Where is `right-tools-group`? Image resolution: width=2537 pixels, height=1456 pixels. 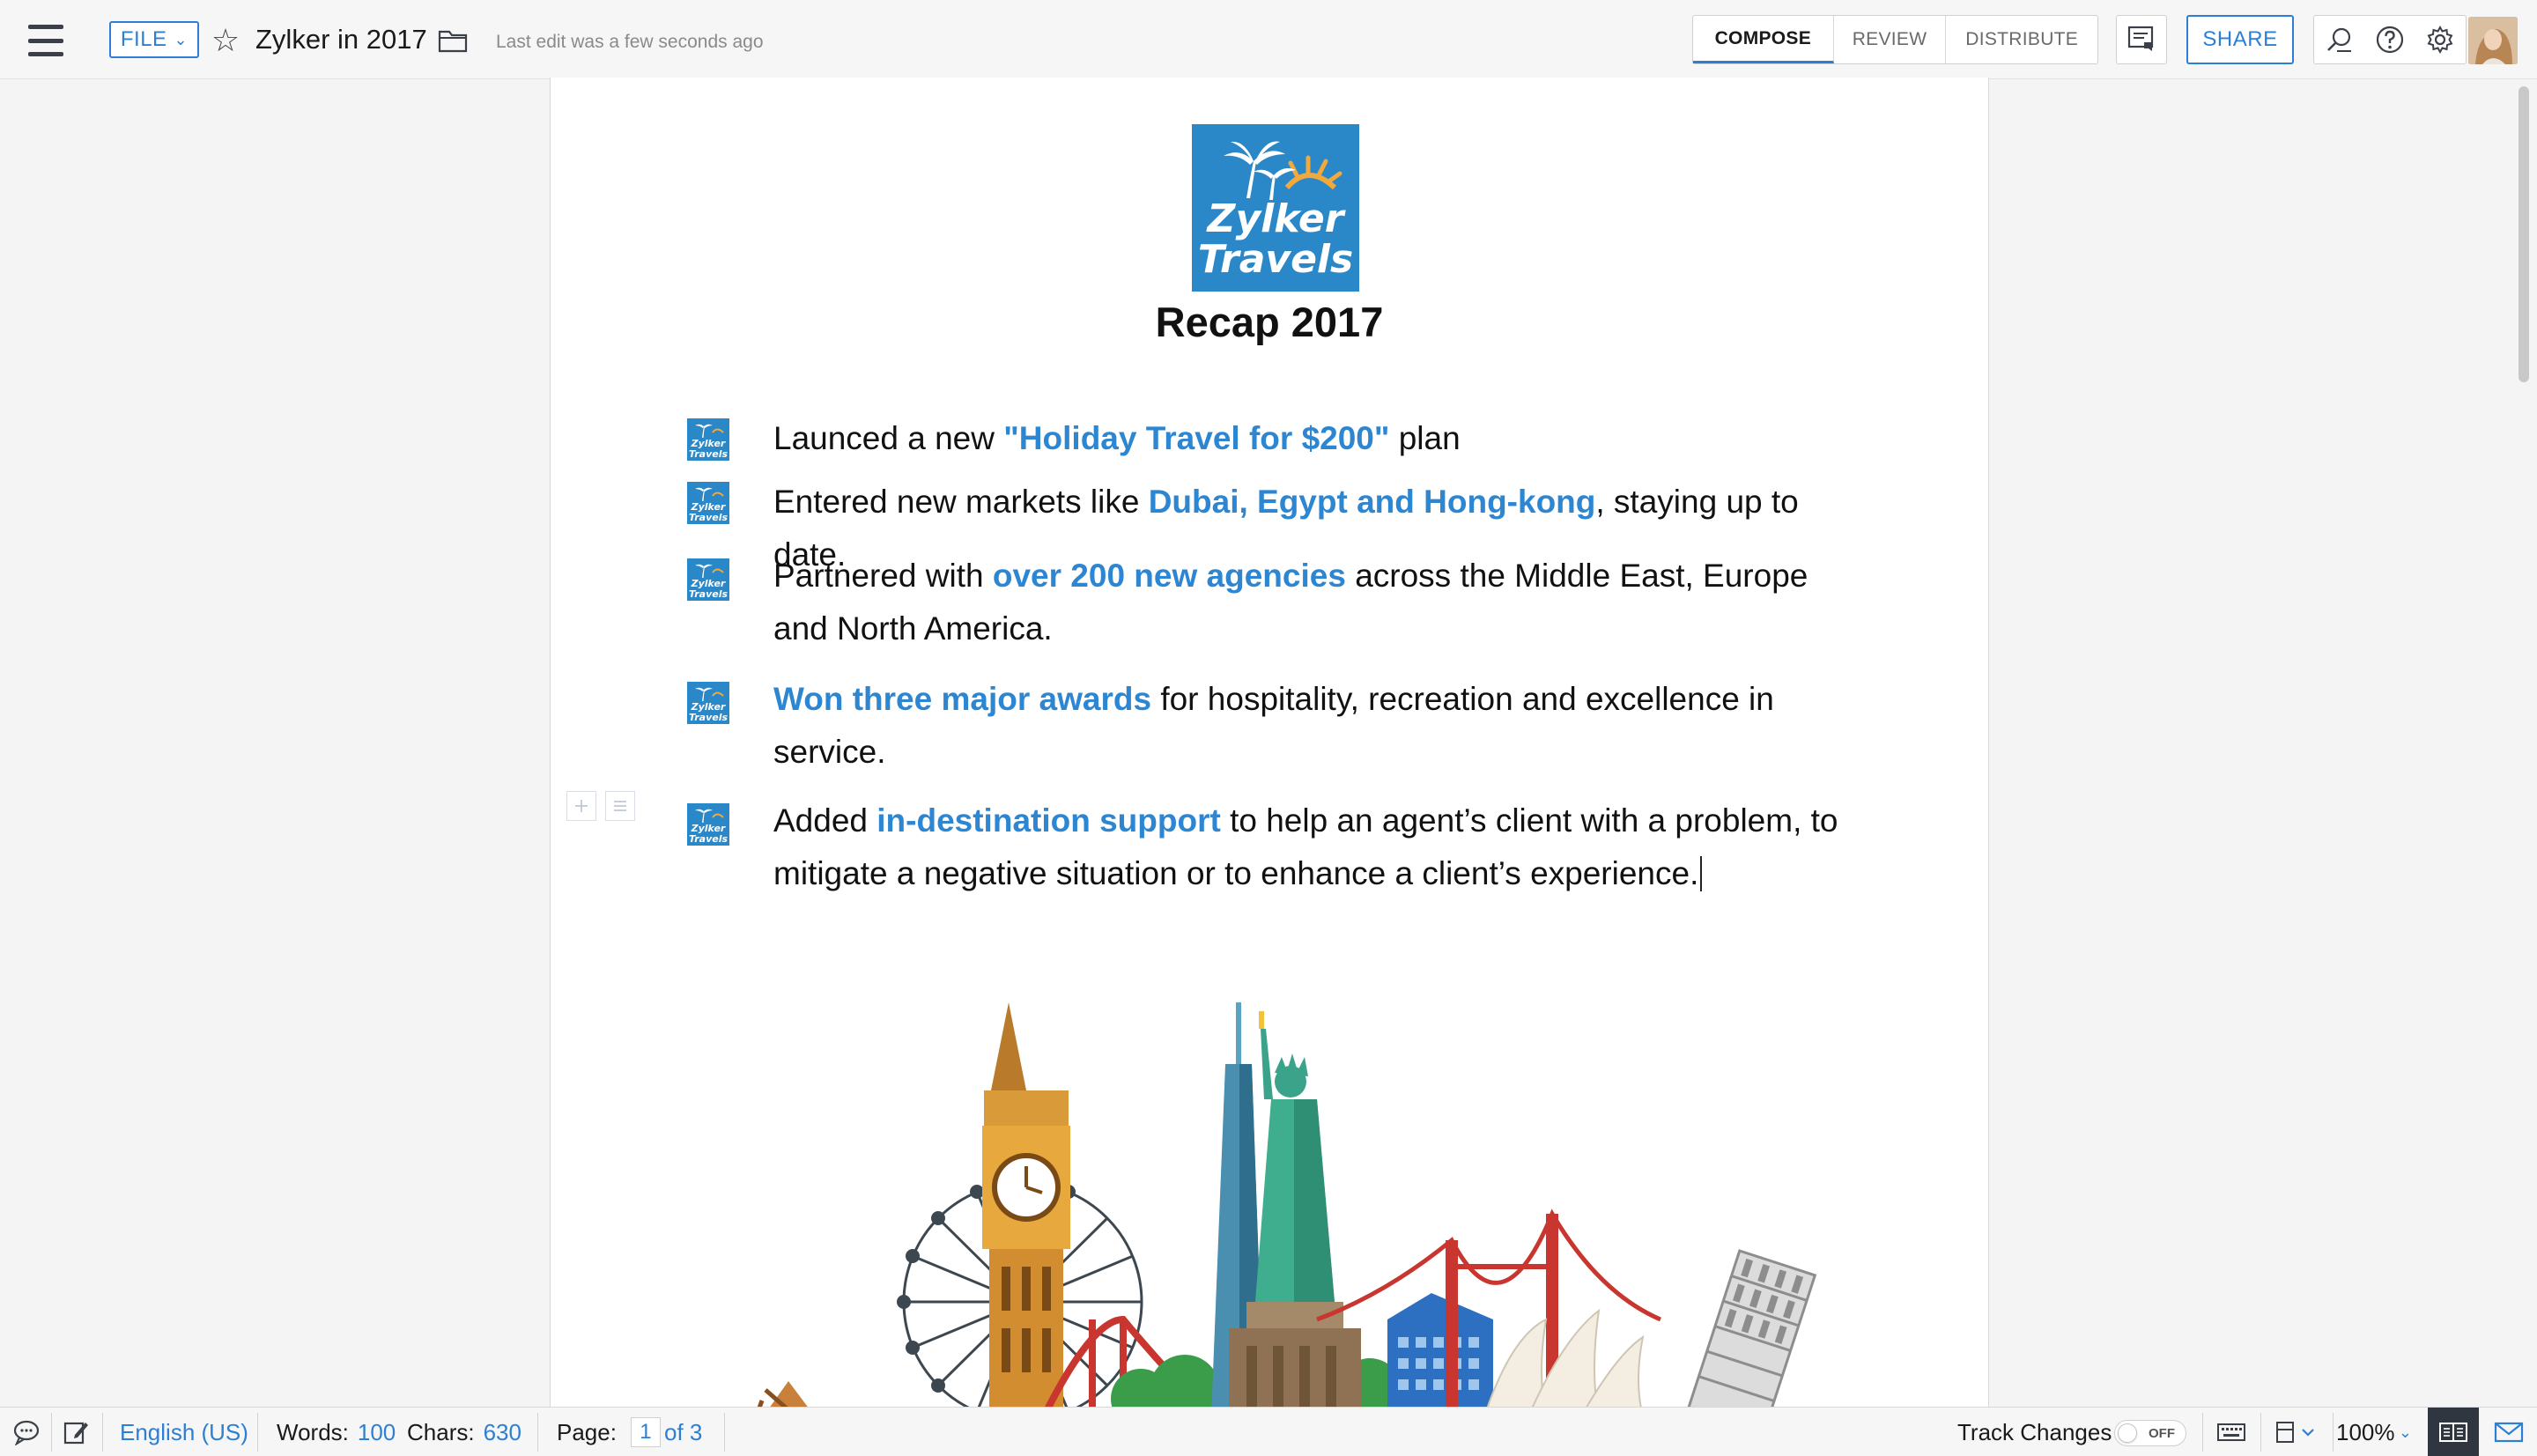
right-tools-group is located at coordinates (2390, 39).